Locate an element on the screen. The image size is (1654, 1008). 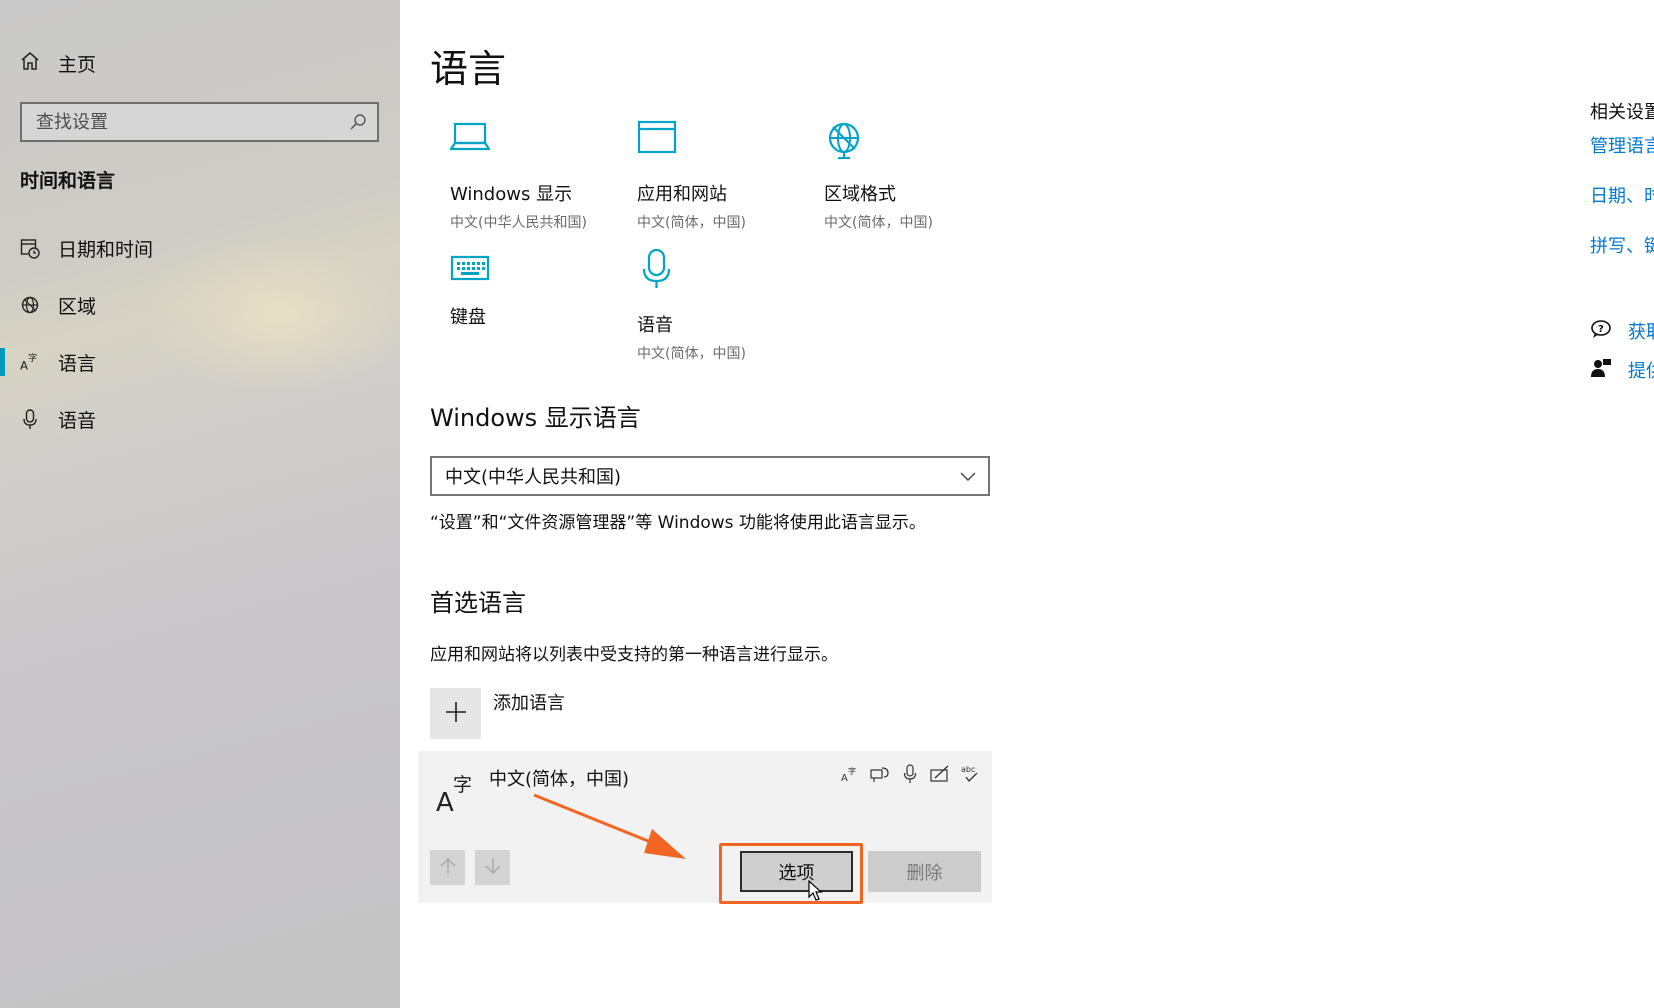
plus-icon is located at coordinates (456, 714).